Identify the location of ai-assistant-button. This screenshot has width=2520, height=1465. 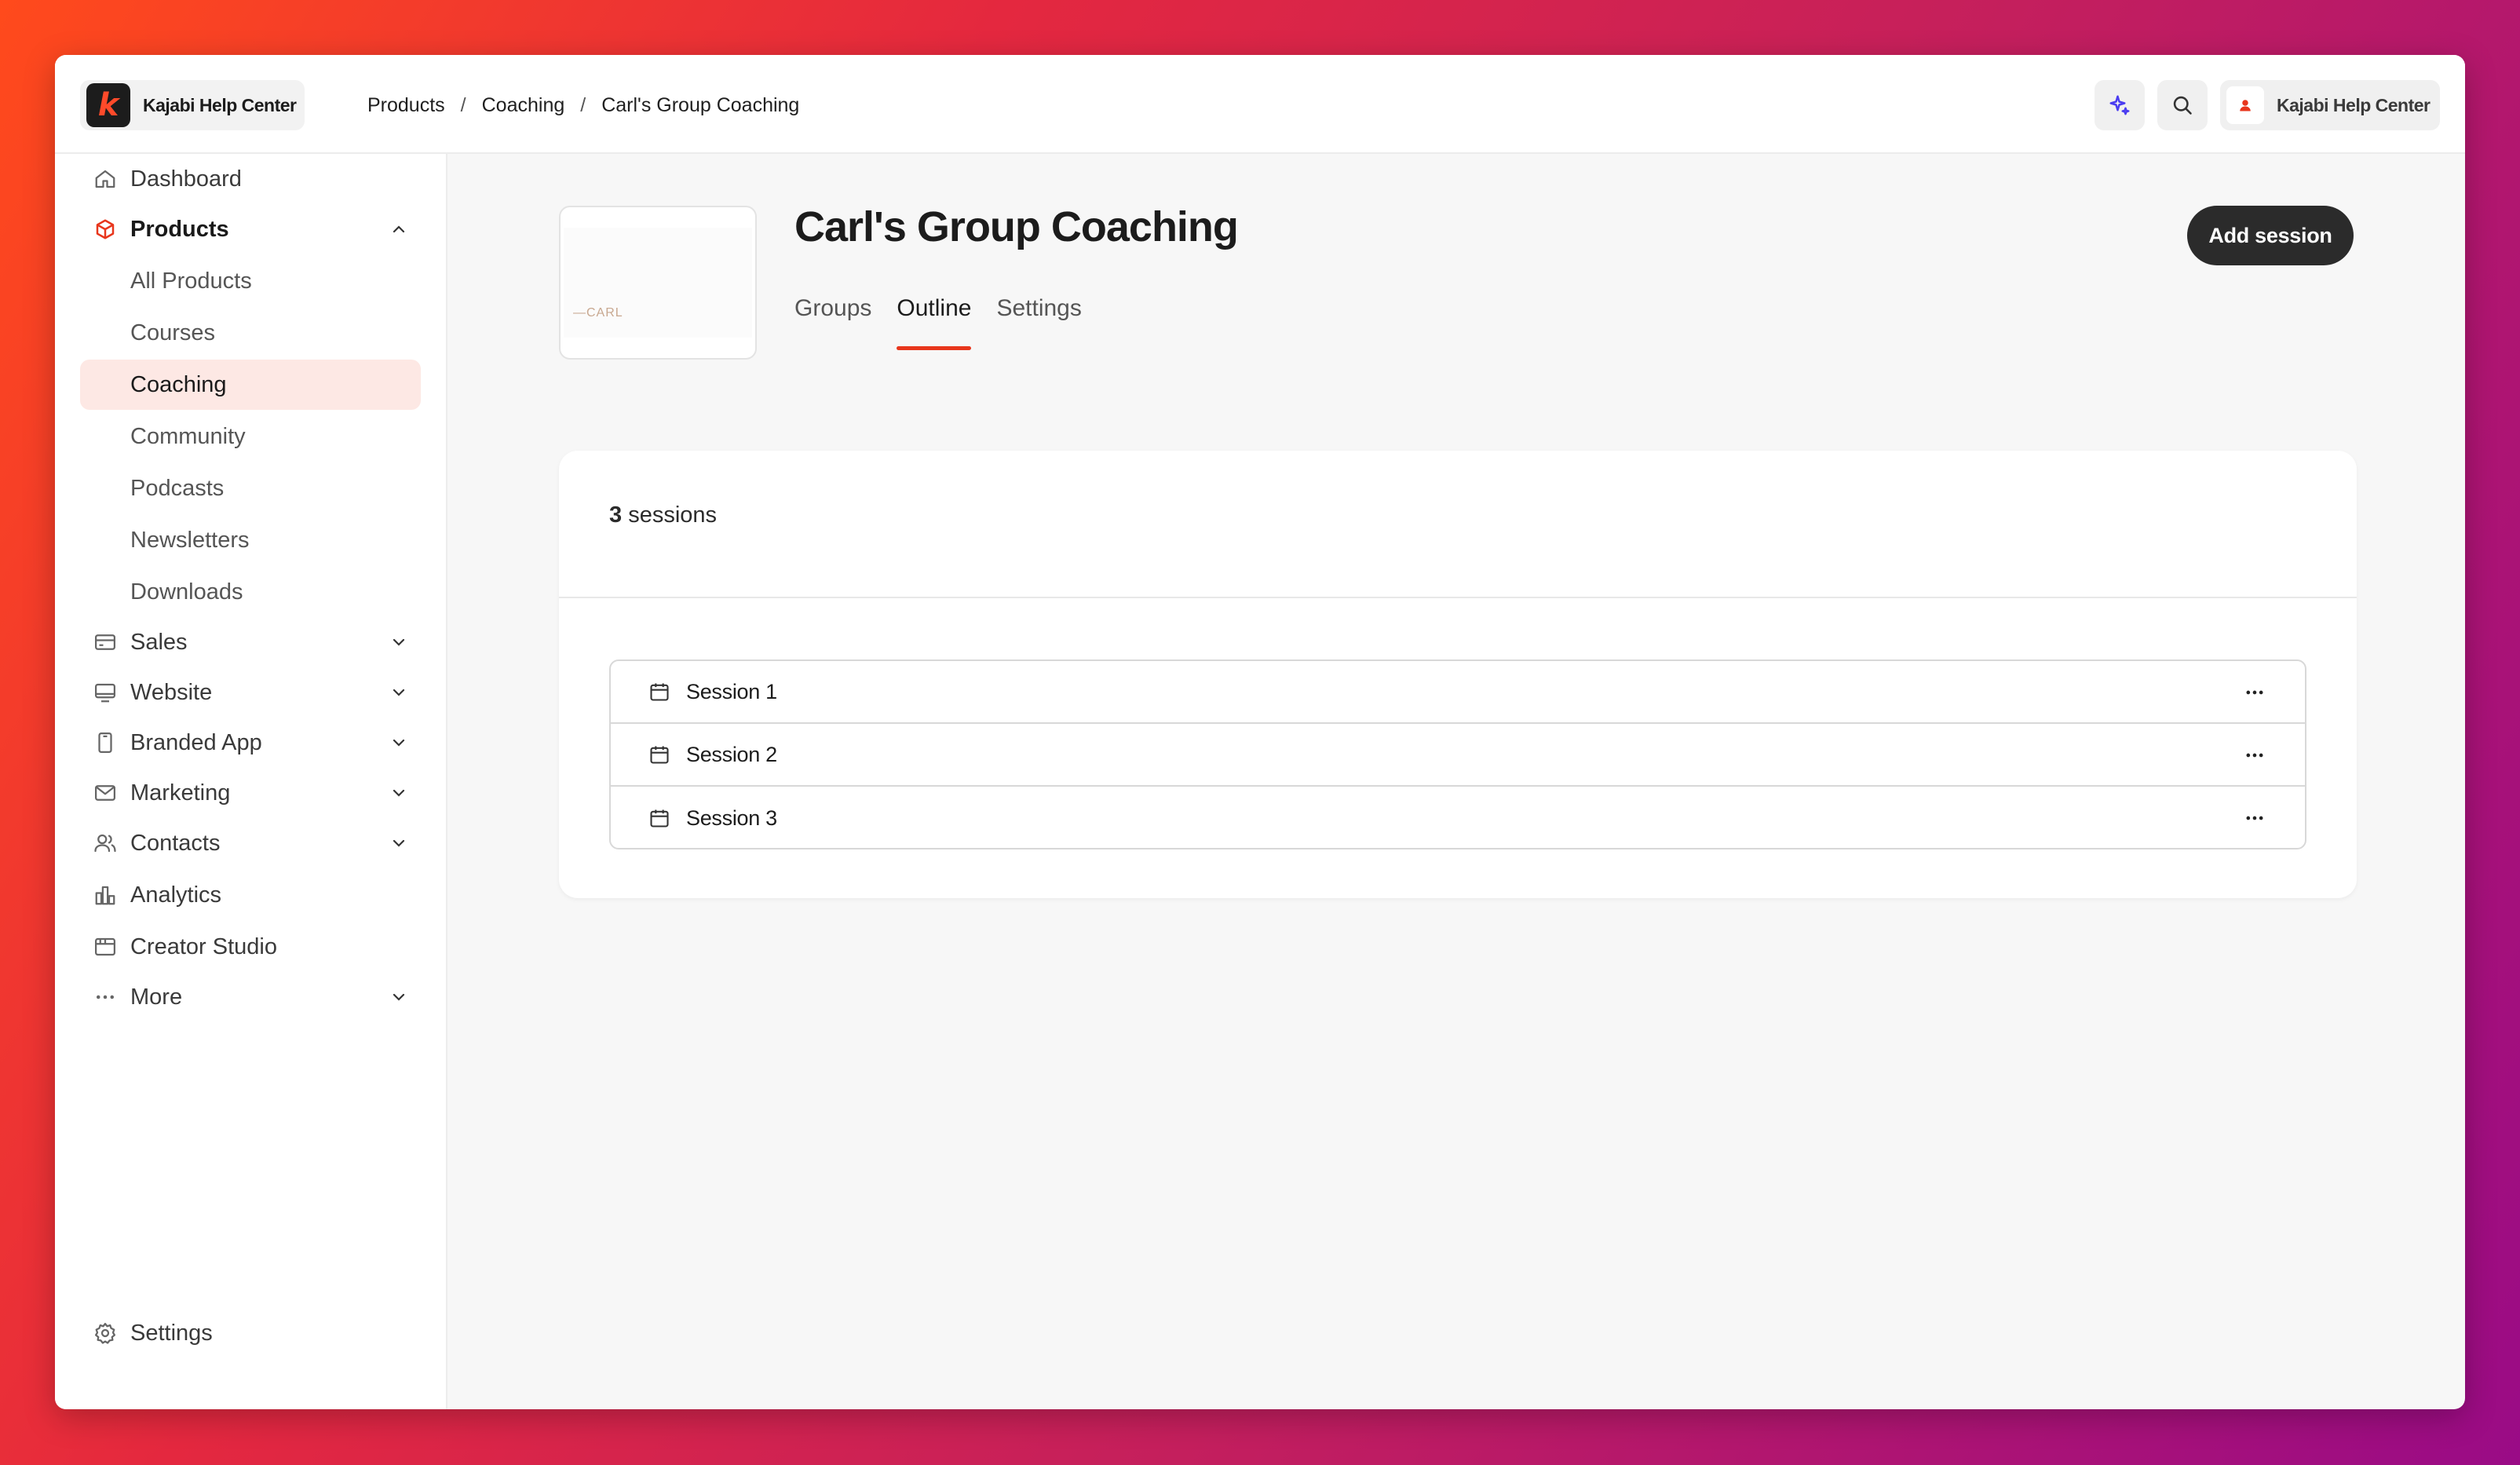
(2120, 105).